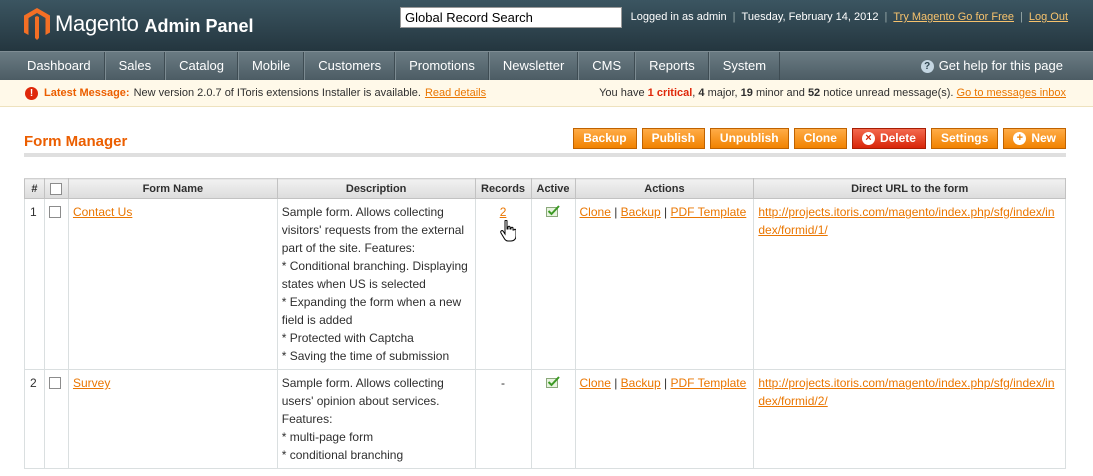 Image resolution: width=1093 pixels, height=476 pixels. I want to click on help-link: ? Get help for this page, so click(991, 66).